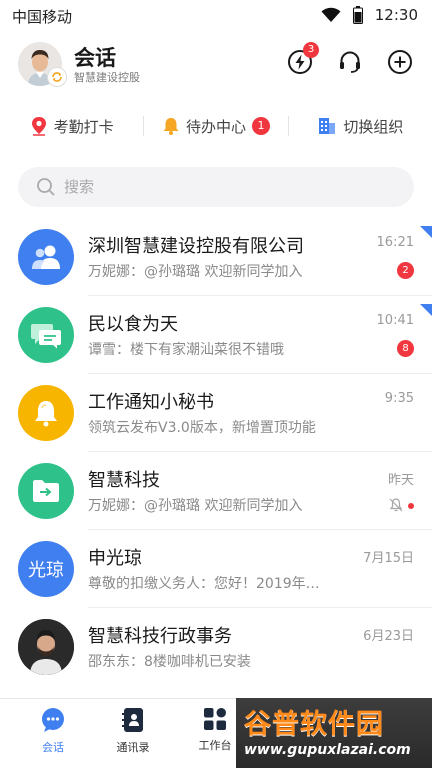 The height and width of the screenshot is (769, 432). I want to click on group-icon, so click(46, 257).